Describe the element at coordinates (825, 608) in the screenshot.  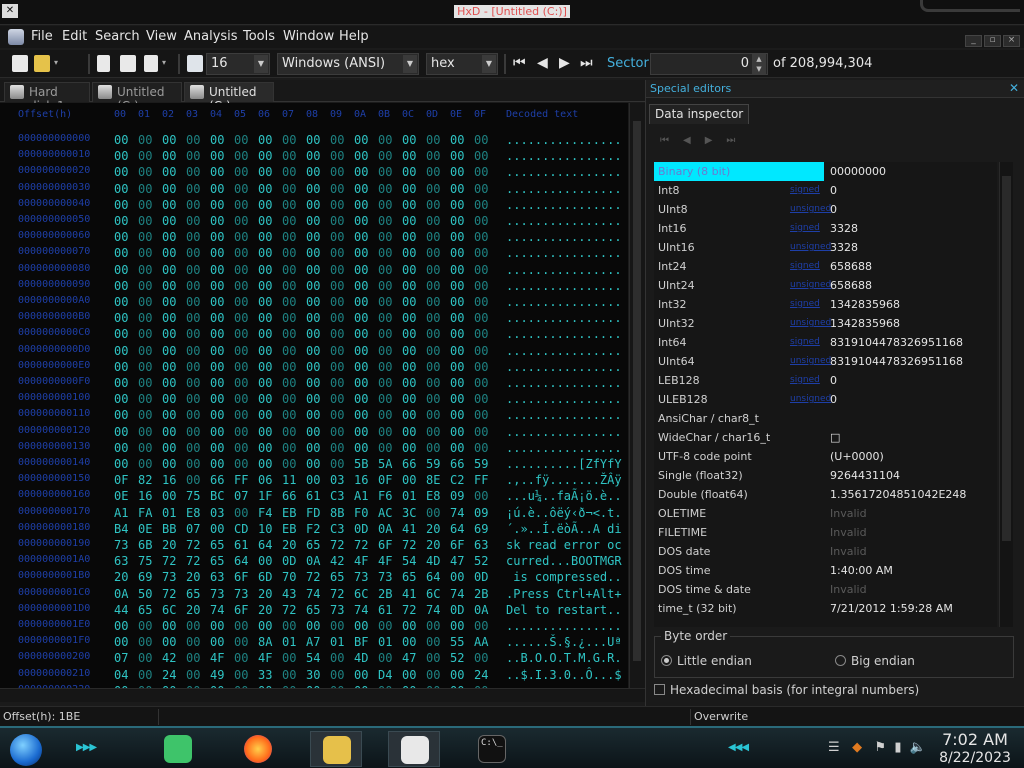
I see `inspector-row: time_t (32 bit) 7/21/2012 1:59:28 AM` at that location.